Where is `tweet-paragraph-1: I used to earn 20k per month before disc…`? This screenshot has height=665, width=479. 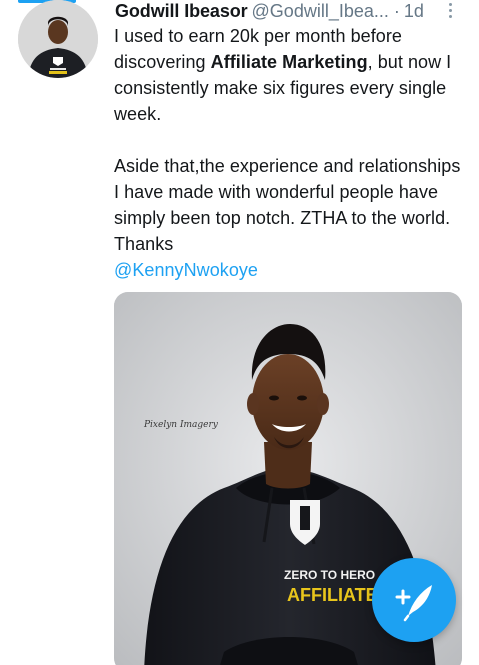 tweet-paragraph-1: I used to earn 20k per month before disc… is located at coordinates (291, 75).